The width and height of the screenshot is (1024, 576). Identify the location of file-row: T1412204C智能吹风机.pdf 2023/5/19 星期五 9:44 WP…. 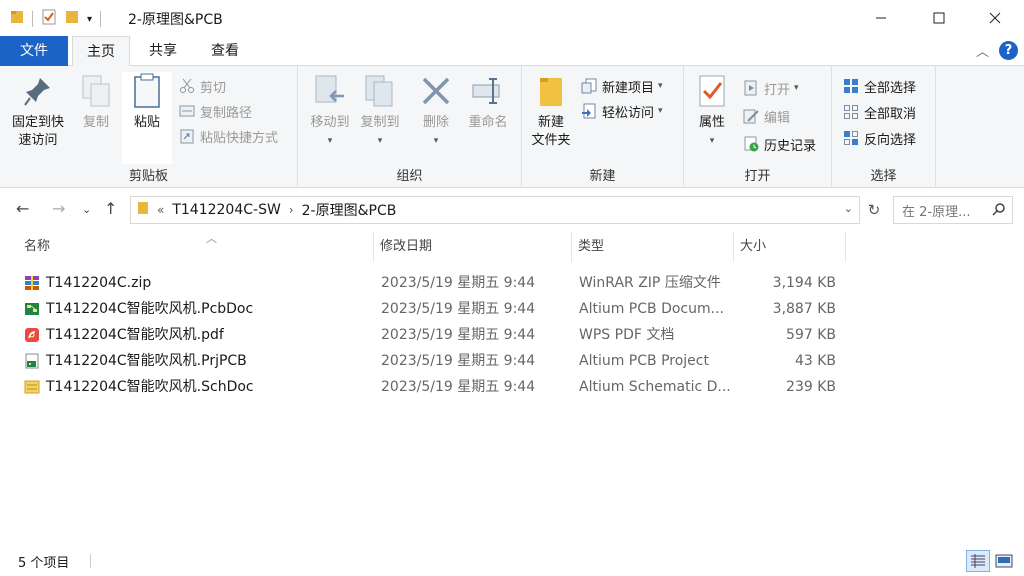
(512, 335).